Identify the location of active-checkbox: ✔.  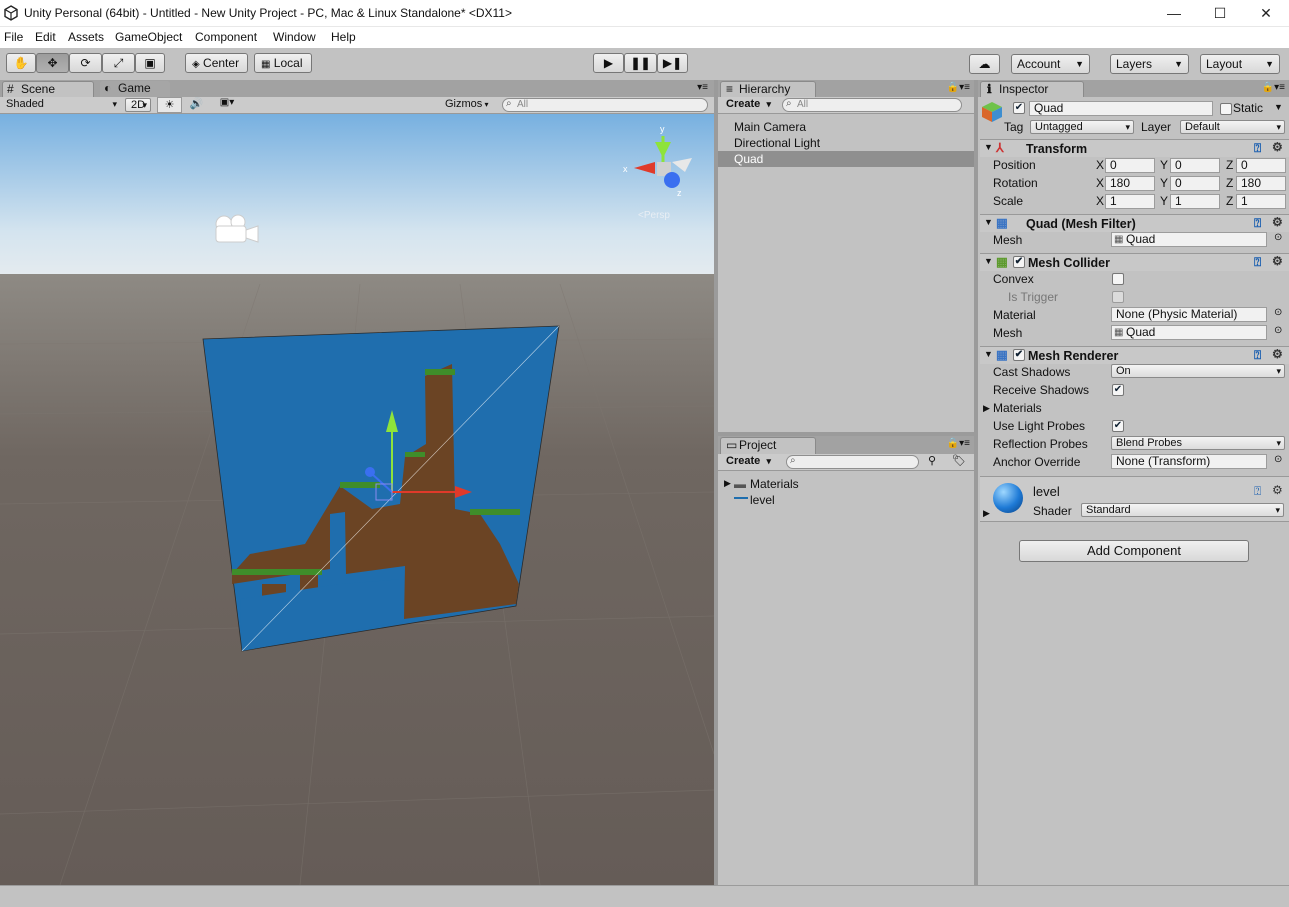
(1019, 108).